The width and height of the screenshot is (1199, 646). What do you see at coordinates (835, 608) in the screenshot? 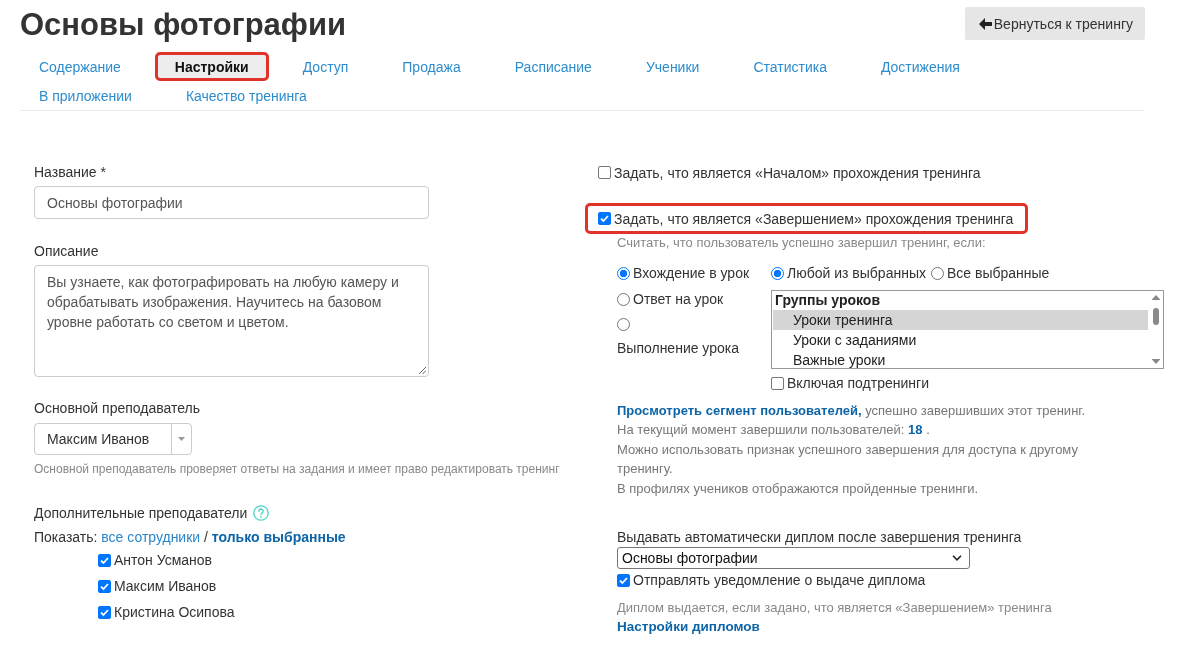
I see `diploma-hint: Диплом выдается, если задано, что является «Завершением» тренинга` at bounding box center [835, 608].